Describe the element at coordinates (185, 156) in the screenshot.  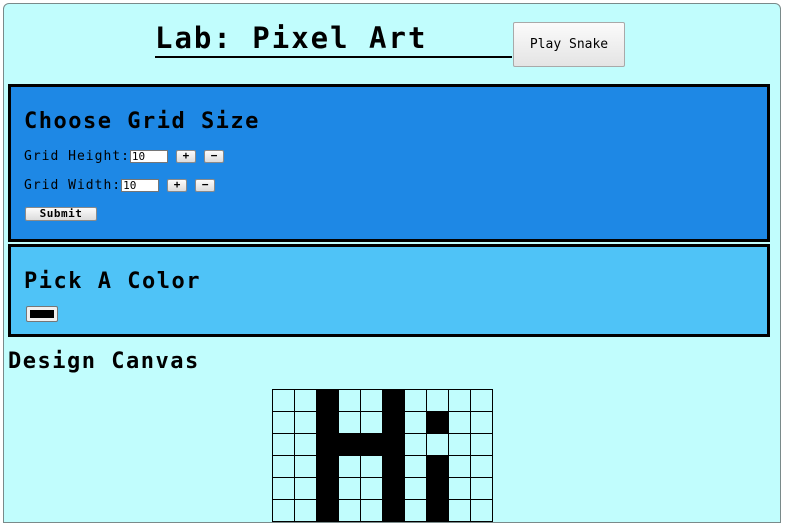
I see `grid-height-increment-button: +` at that location.